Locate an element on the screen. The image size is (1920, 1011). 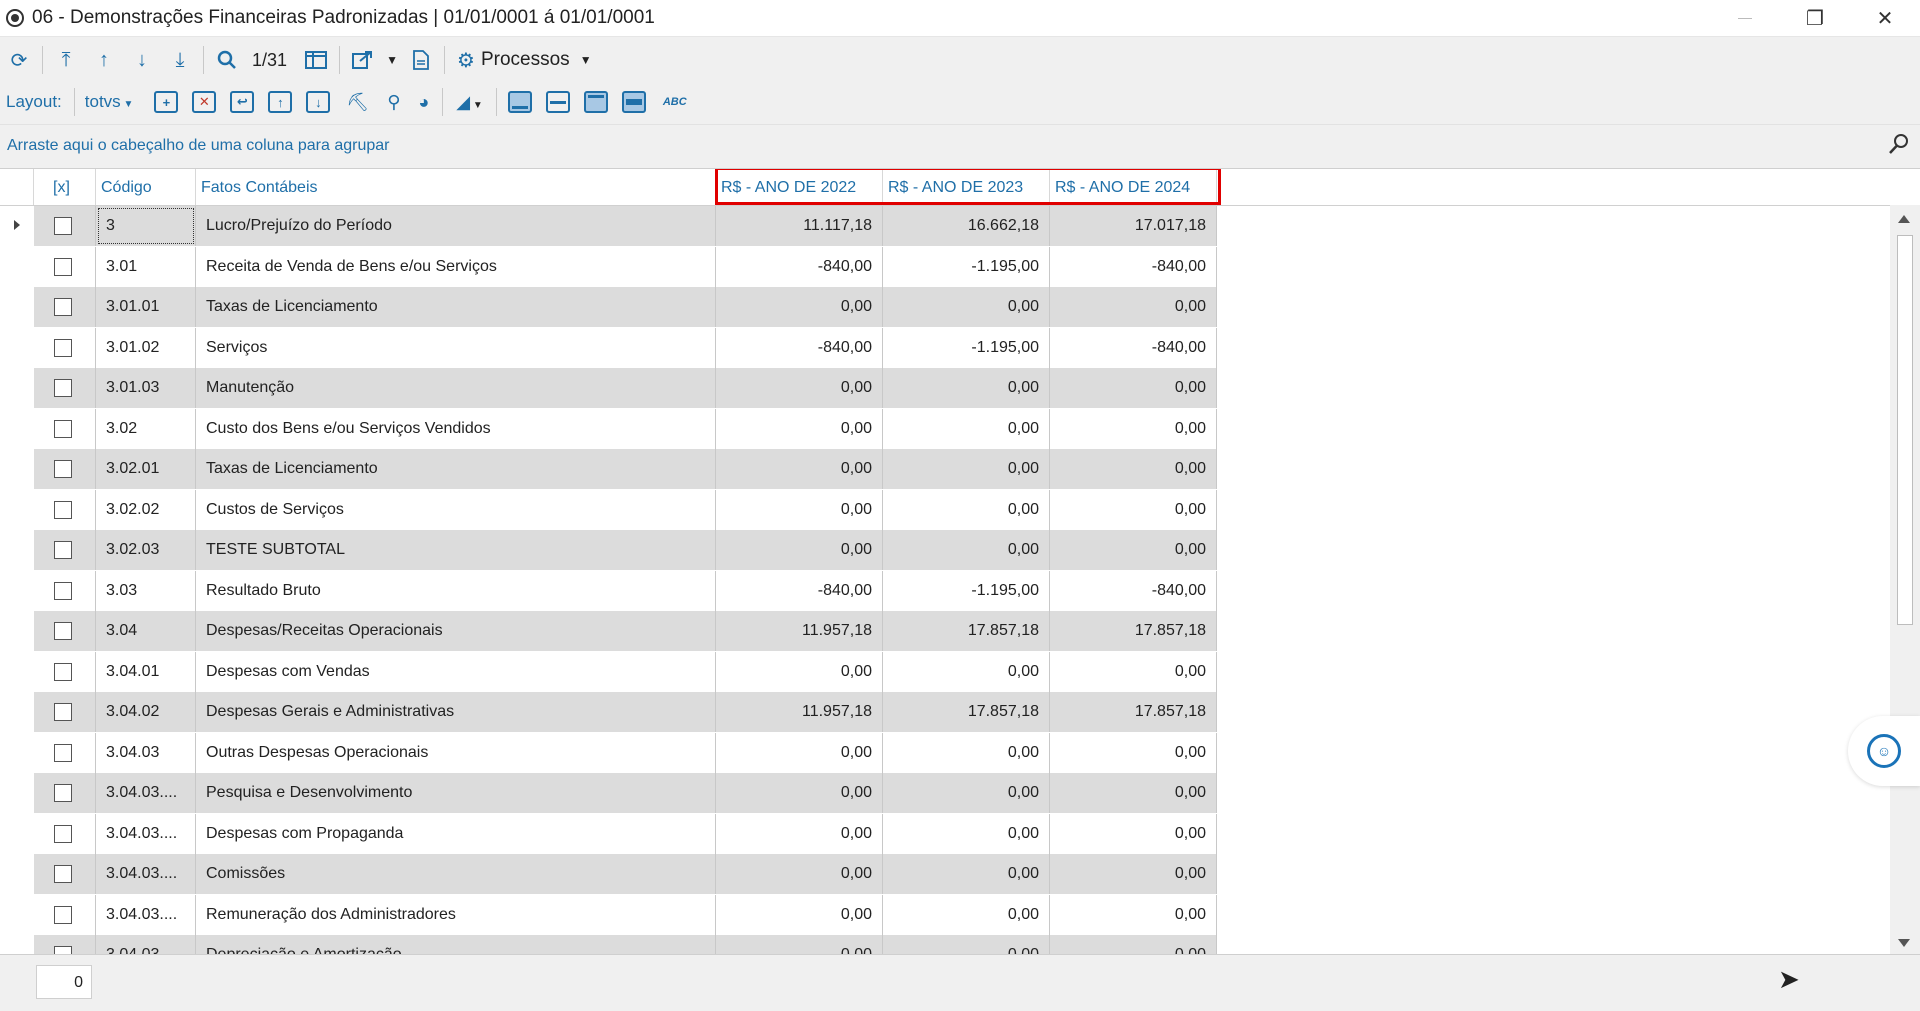
column-header-2022: R$ - ANO DE 2022 is located at coordinates (799, 187).